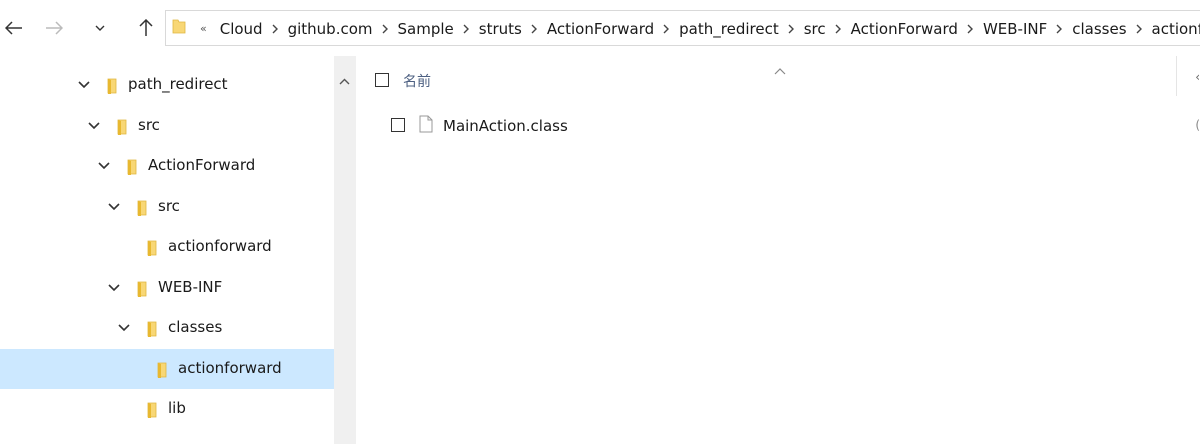 Image resolution: width=1200 pixels, height=444 pixels. I want to click on back-button, so click(14, 28).